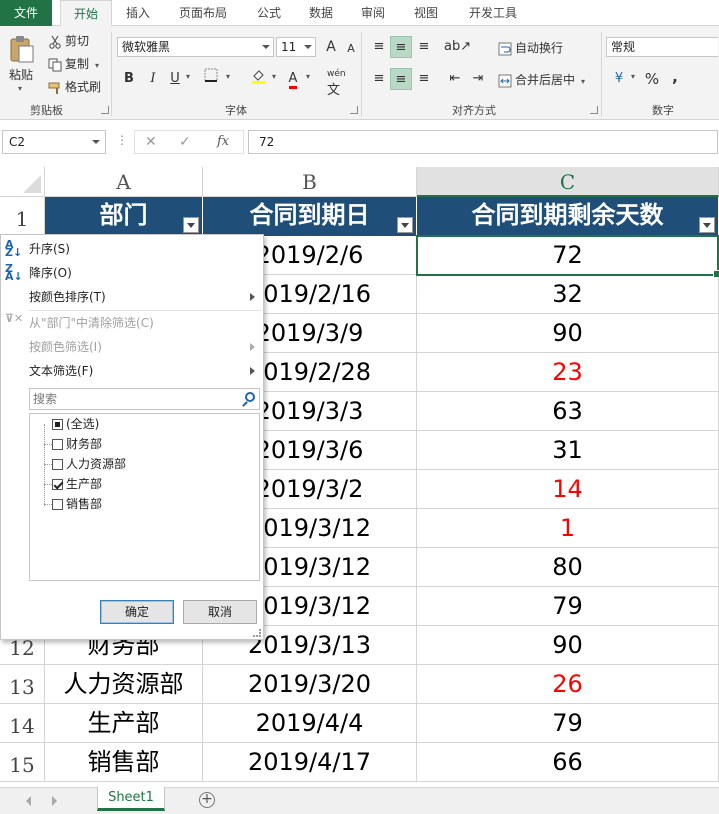 This screenshot has width=719, height=814. Describe the element at coordinates (22, 182) in the screenshot. I see `select-all-button` at that location.